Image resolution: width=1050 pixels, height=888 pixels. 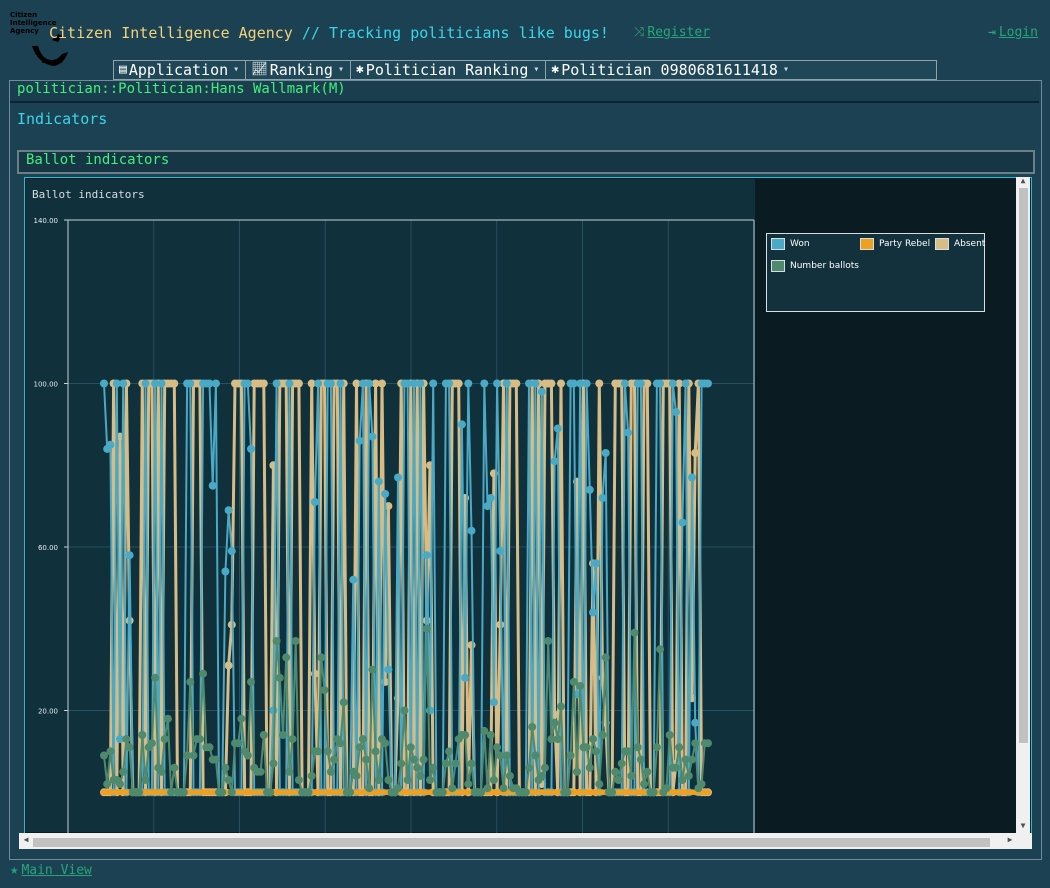 What do you see at coordinates (51, 870) in the screenshot?
I see `main-view-link: ★ Main View` at bounding box center [51, 870].